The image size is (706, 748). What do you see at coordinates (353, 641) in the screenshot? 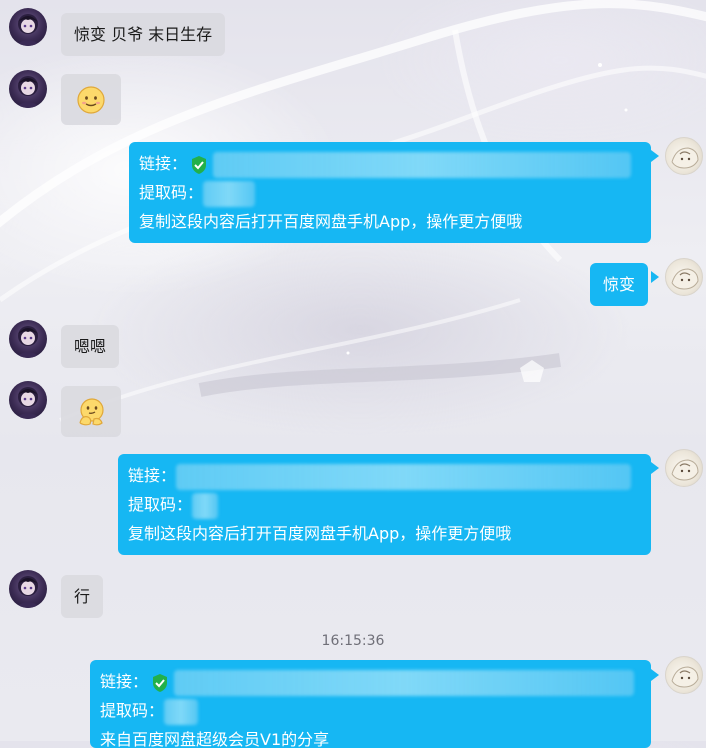
I see `message-timestamp: 16:15:36` at bounding box center [353, 641].